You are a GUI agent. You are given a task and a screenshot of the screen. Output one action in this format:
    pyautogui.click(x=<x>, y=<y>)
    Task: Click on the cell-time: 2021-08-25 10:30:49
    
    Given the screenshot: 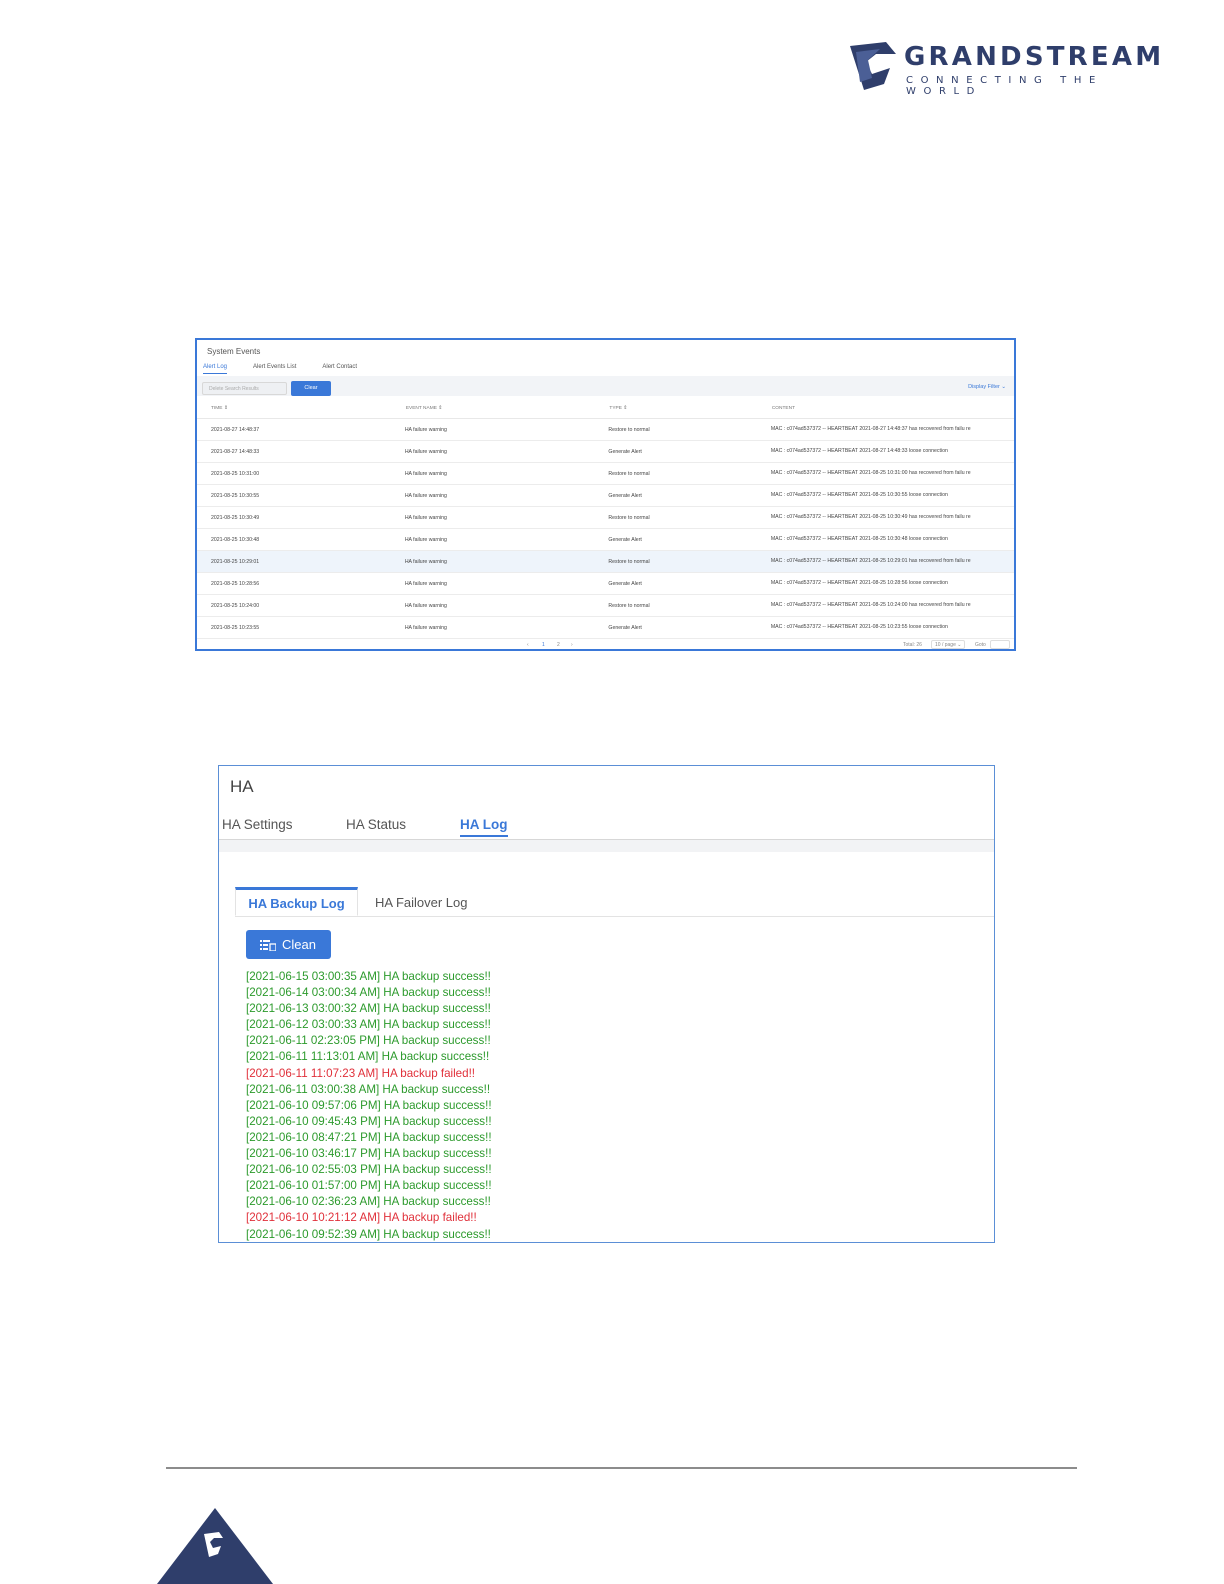 What is the action you would take?
    pyautogui.click(x=301, y=517)
    